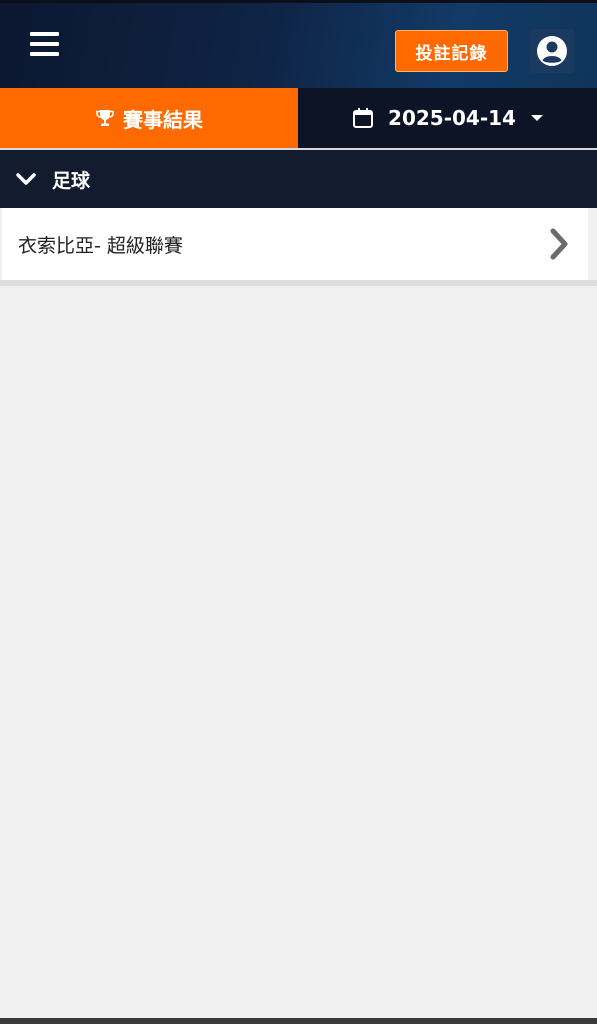  What do you see at coordinates (298, 179) in the screenshot?
I see `sport-section-football: 足球` at bounding box center [298, 179].